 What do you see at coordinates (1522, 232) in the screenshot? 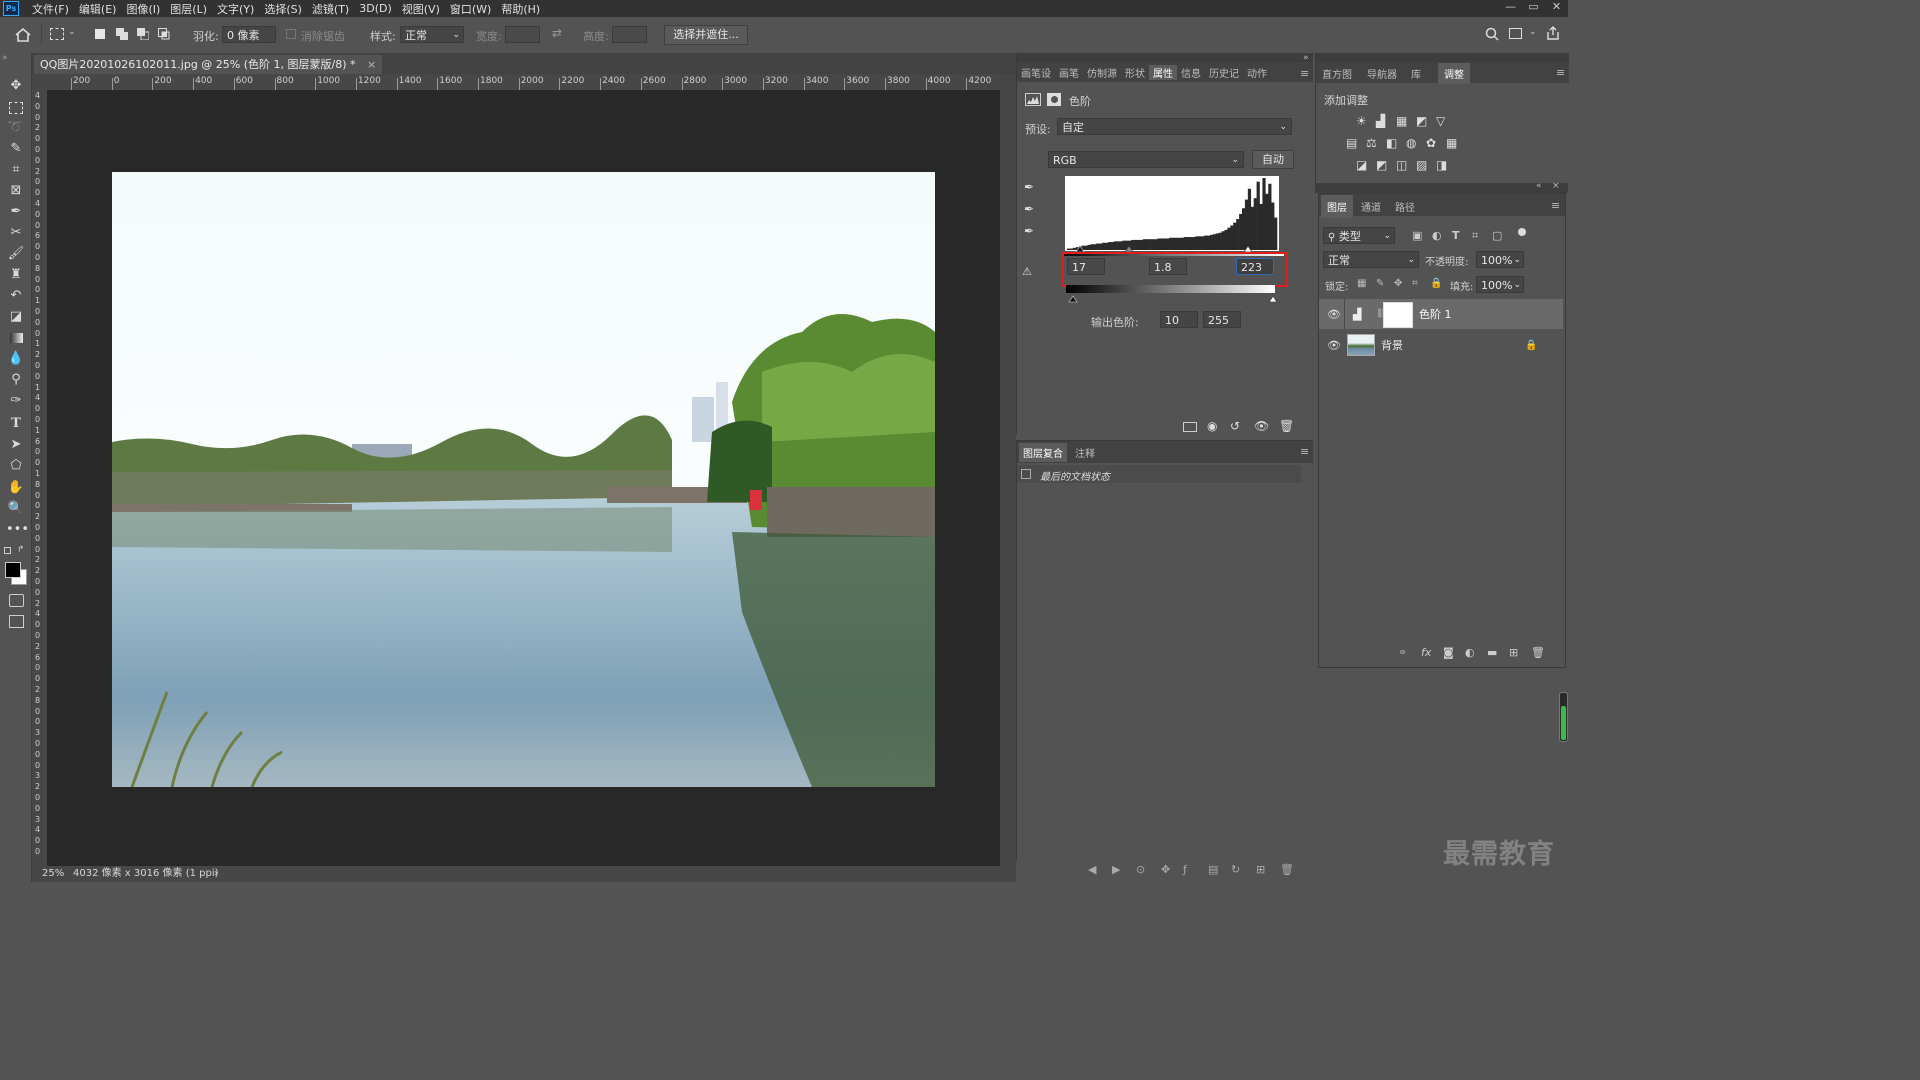
I see `filter-toggle-icon` at bounding box center [1522, 232].